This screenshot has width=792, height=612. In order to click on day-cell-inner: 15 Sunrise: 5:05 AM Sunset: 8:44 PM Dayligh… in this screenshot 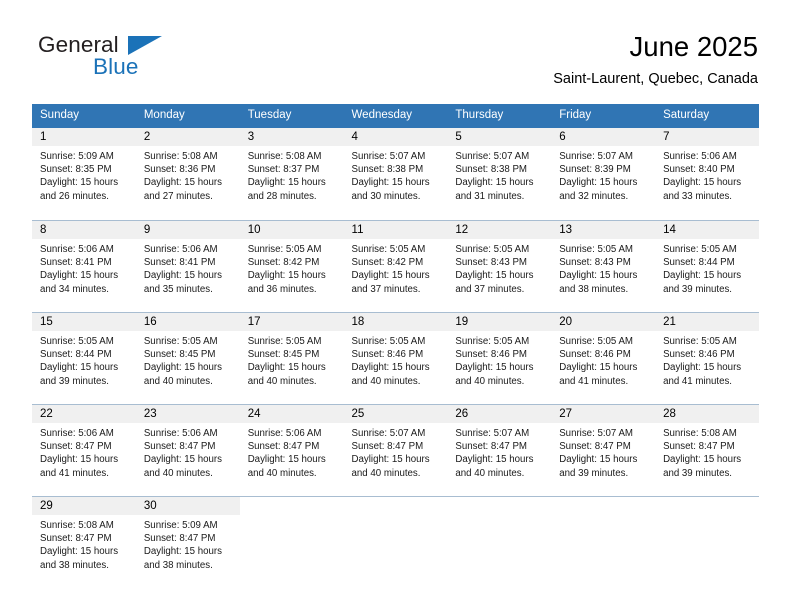, I will do `click(84, 354)`.